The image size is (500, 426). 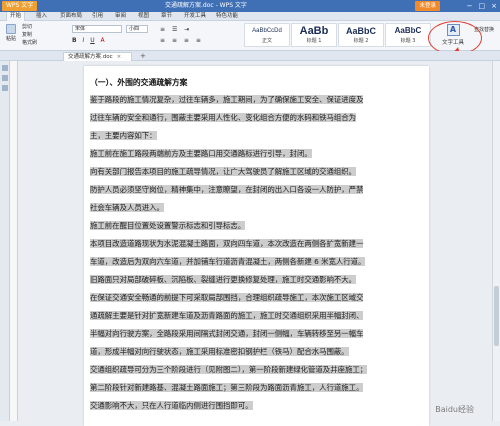 What do you see at coordinates (470, 6) in the screenshot?
I see `minimize-icon: −` at bounding box center [470, 6].